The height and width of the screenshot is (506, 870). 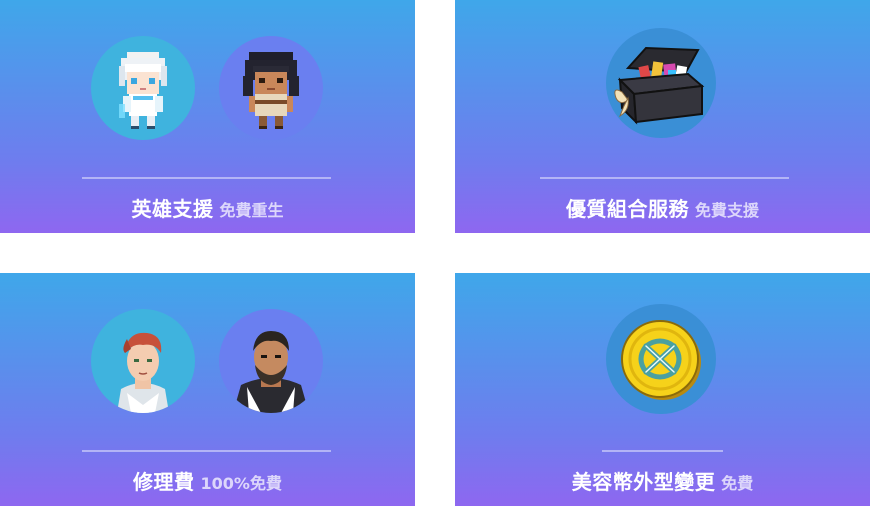 I want to click on gold-coin-icon, so click(x=661, y=359).